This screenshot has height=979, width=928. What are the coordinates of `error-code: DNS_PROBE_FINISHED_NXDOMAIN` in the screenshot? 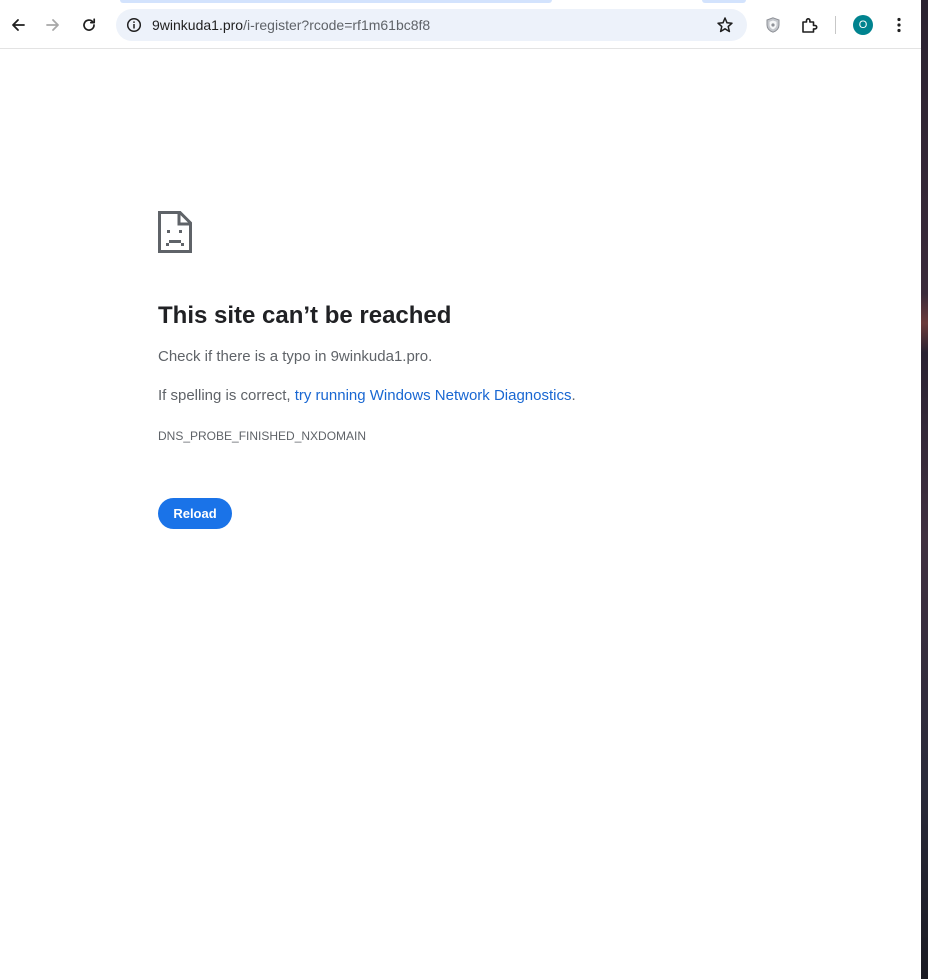 It's located at (262, 436).